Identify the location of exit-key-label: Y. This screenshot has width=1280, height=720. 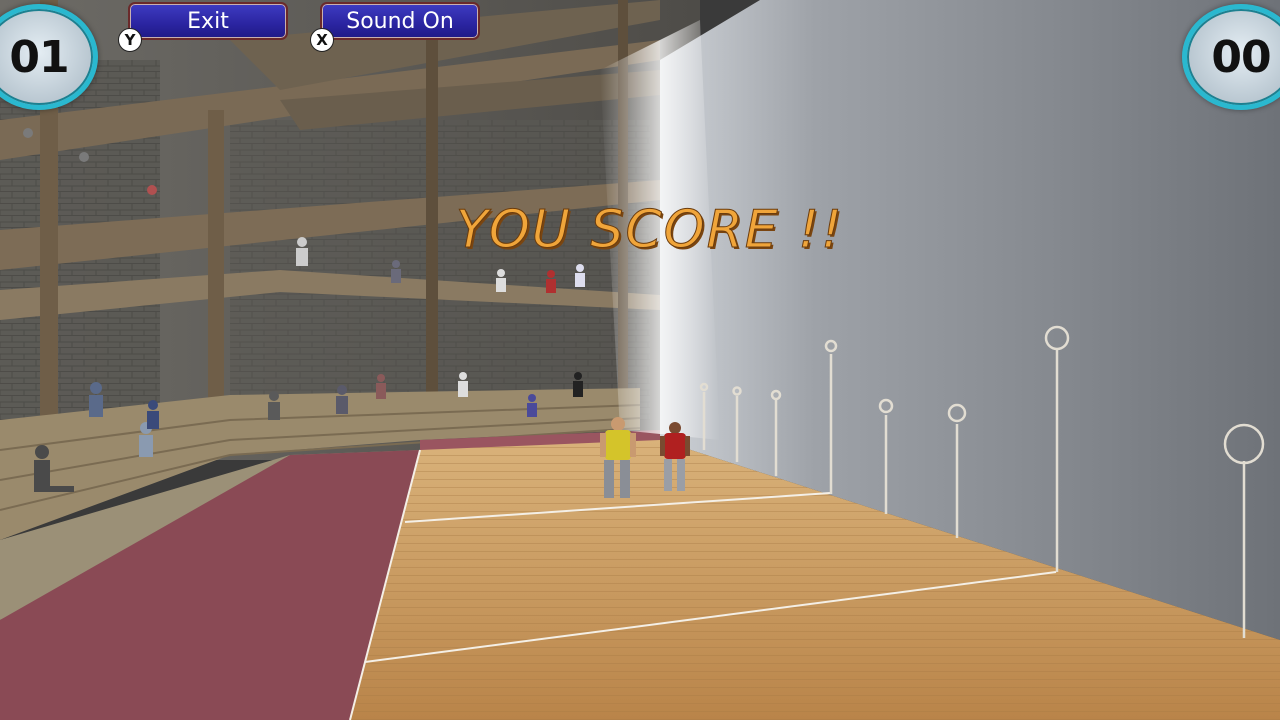
(130, 40).